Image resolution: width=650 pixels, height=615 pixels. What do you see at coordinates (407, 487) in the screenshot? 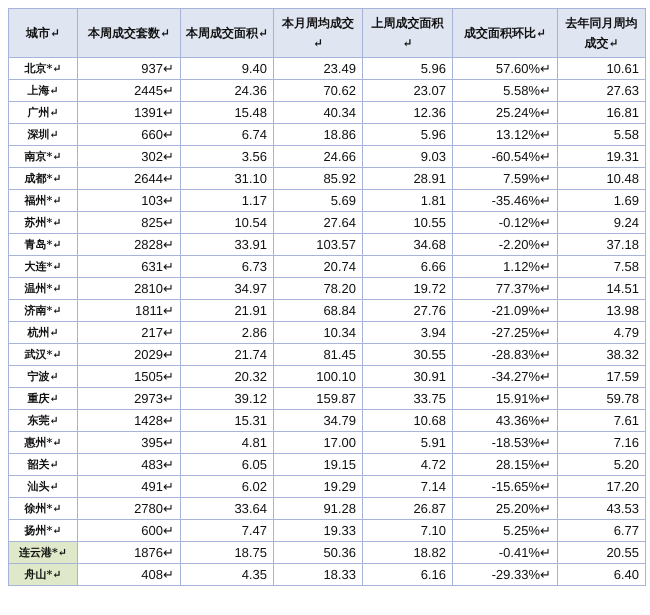
I see `table-cell: 7.14` at bounding box center [407, 487].